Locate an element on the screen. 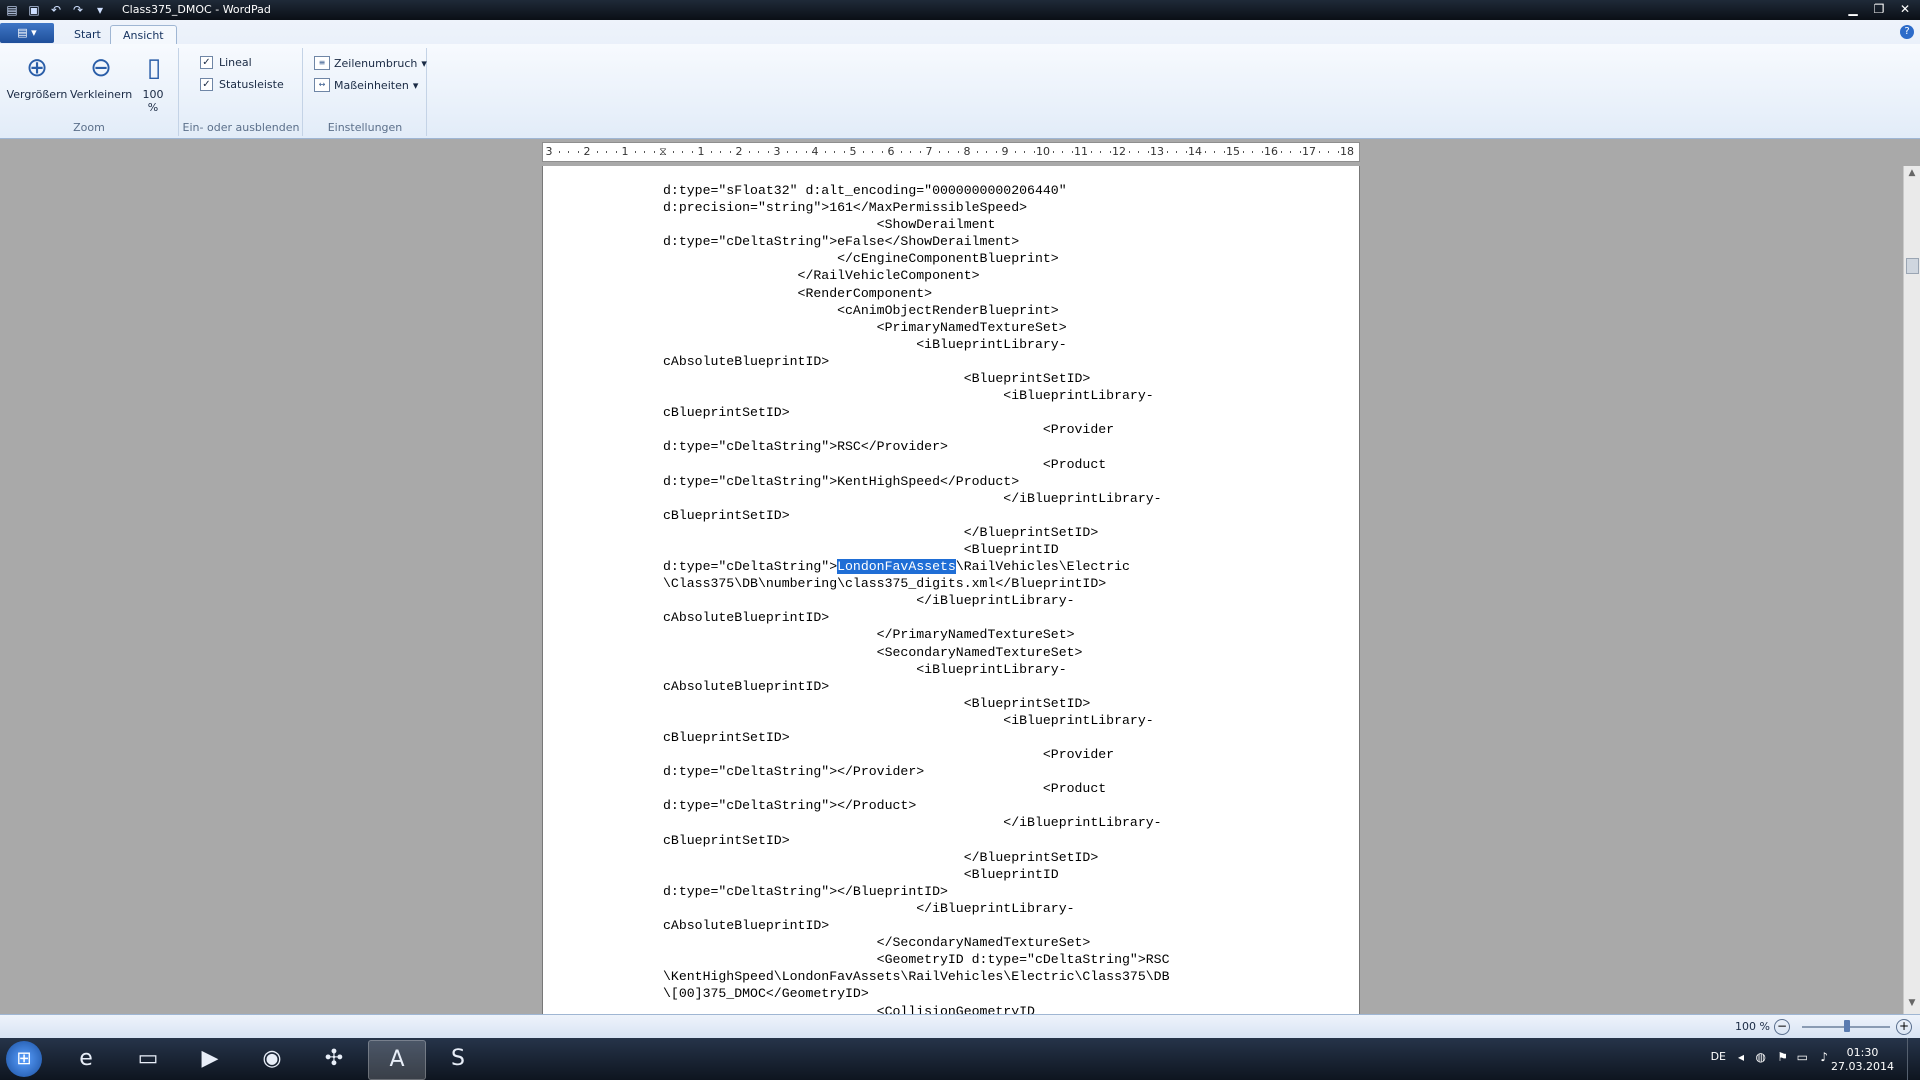 The image size is (1920, 1080). ruler-label: 9 is located at coordinates (1005, 151).